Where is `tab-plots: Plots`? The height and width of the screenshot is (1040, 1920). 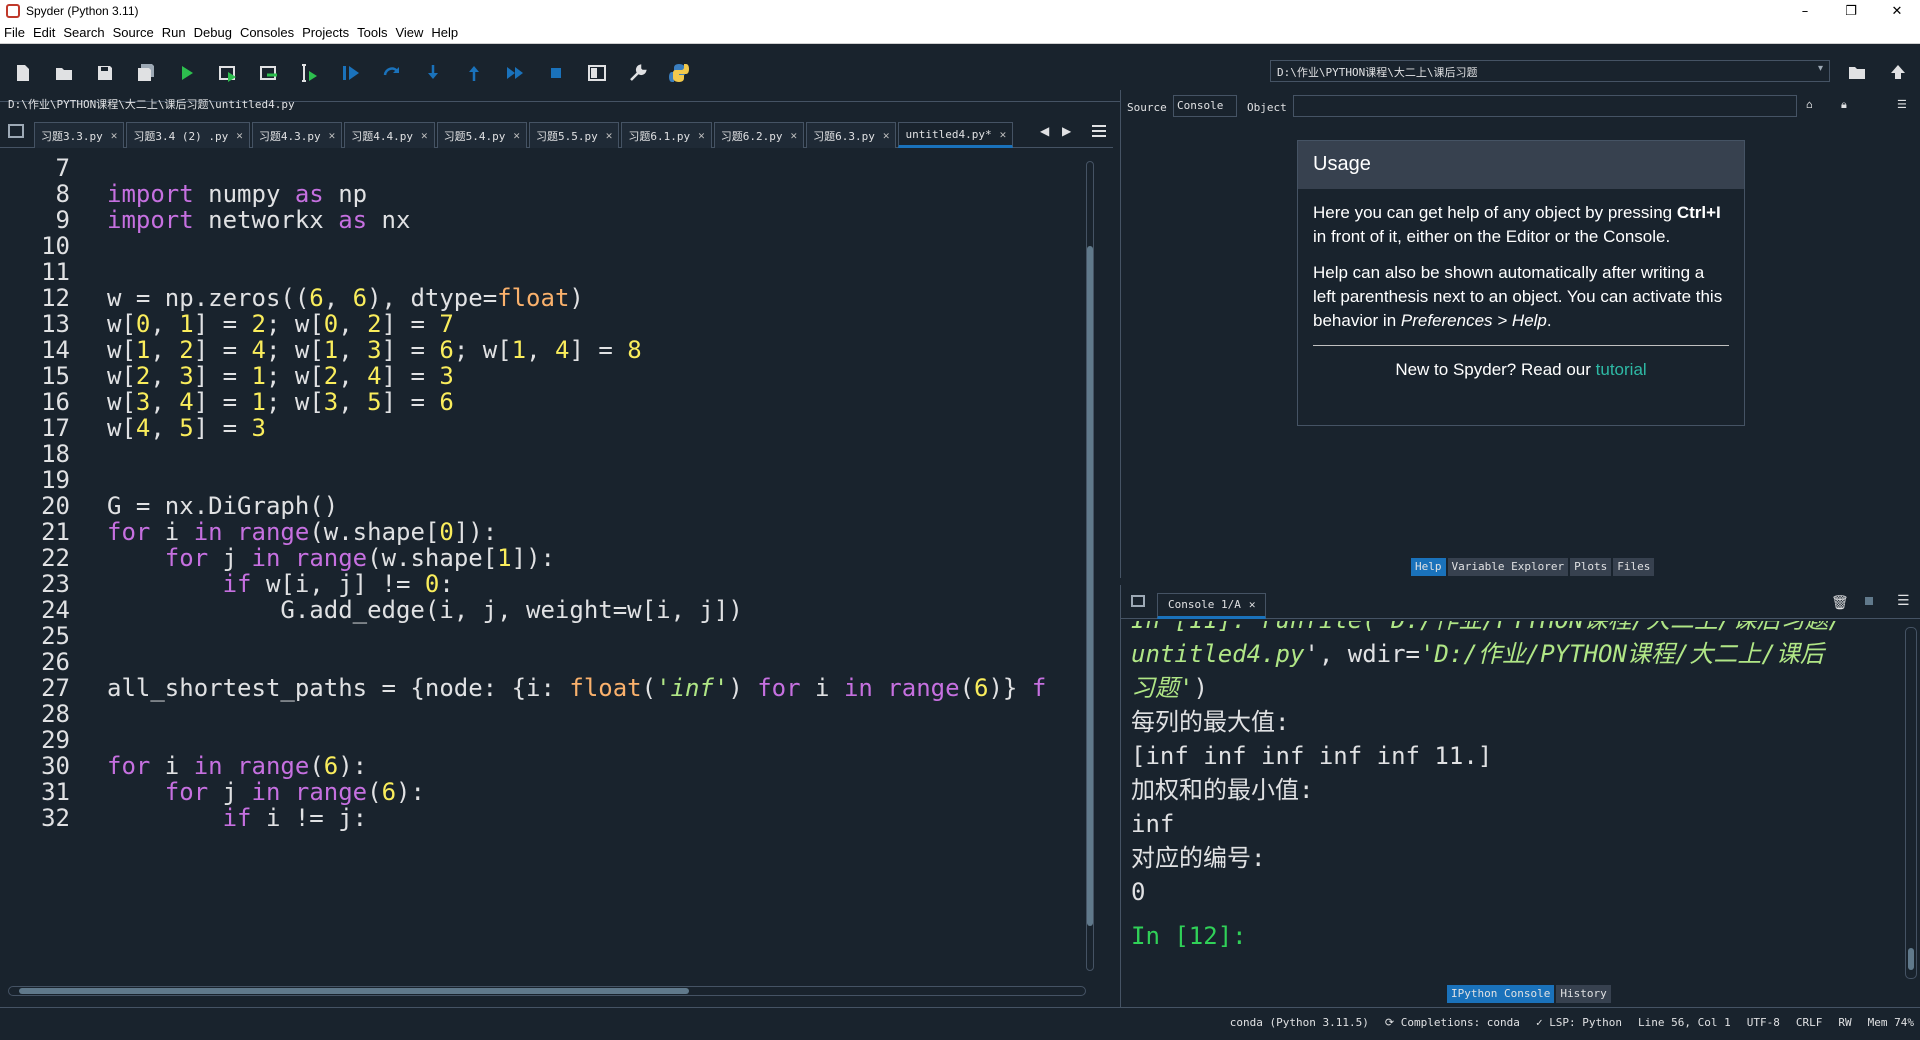
tab-plots: Plots is located at coordinates (1591, 567).